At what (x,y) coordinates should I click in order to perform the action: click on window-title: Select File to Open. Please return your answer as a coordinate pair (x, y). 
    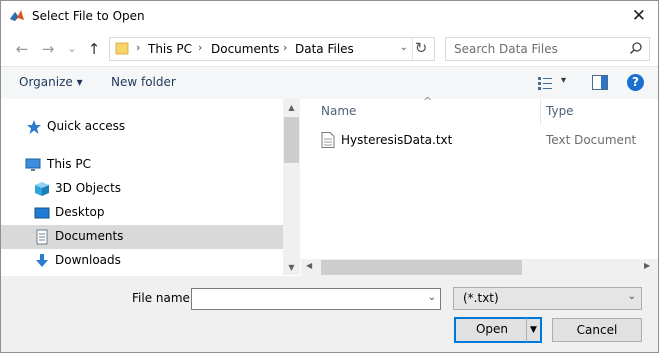
    Looking at the image, I should click on (88, 16).